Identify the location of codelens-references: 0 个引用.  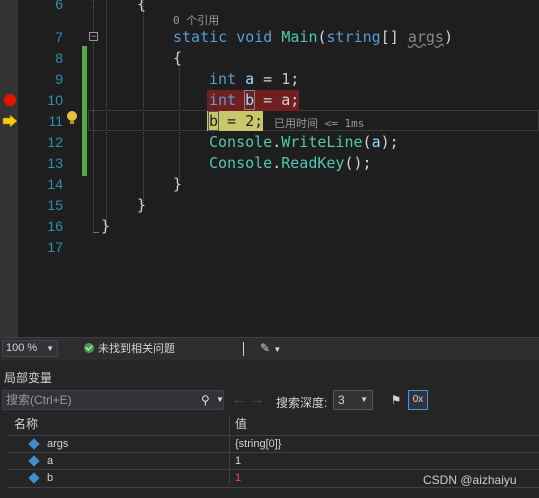
(196, 20).